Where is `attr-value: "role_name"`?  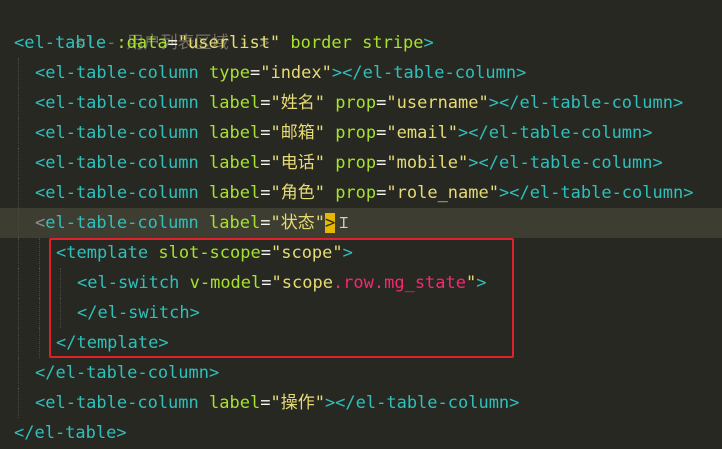 attr-value: "role_name" is located at coordinates (442, 193).